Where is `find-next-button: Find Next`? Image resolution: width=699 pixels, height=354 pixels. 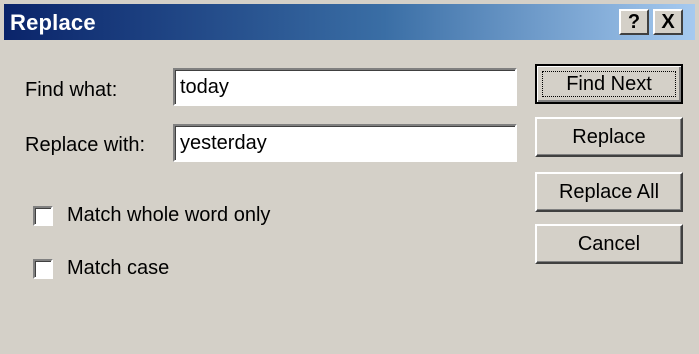
find-next-button: Find Next is located at coordinates (609, 84).